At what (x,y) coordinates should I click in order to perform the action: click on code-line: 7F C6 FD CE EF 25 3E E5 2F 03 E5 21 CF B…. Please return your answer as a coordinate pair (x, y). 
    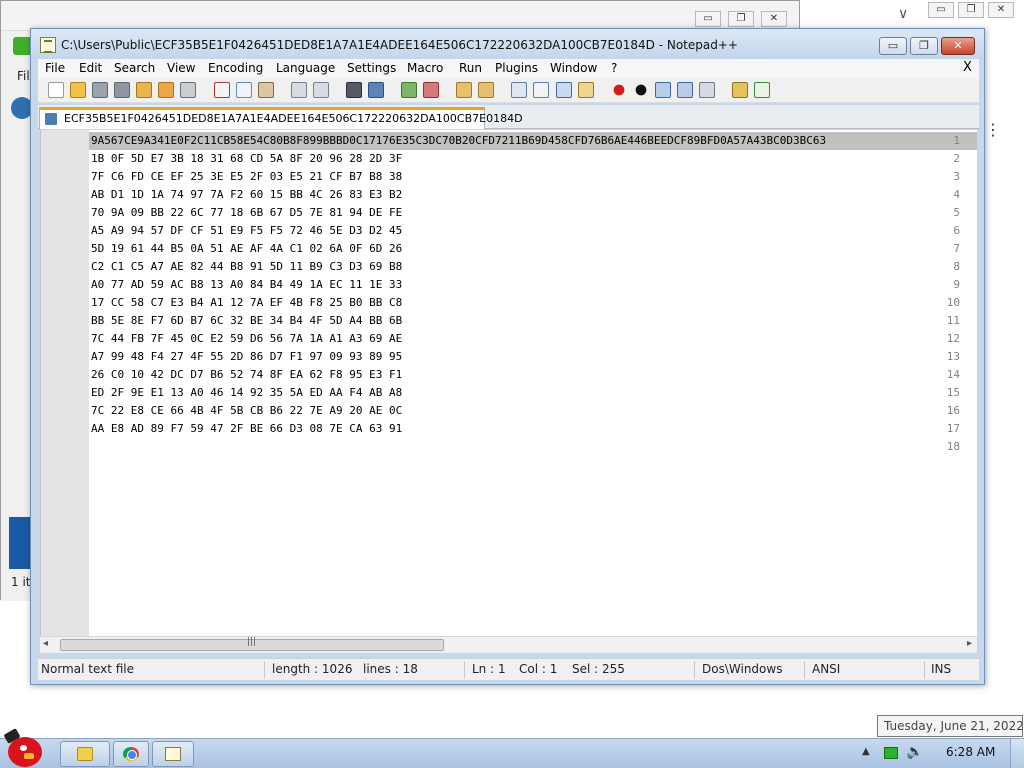
    Looking at the image, I should click on (246, 177).